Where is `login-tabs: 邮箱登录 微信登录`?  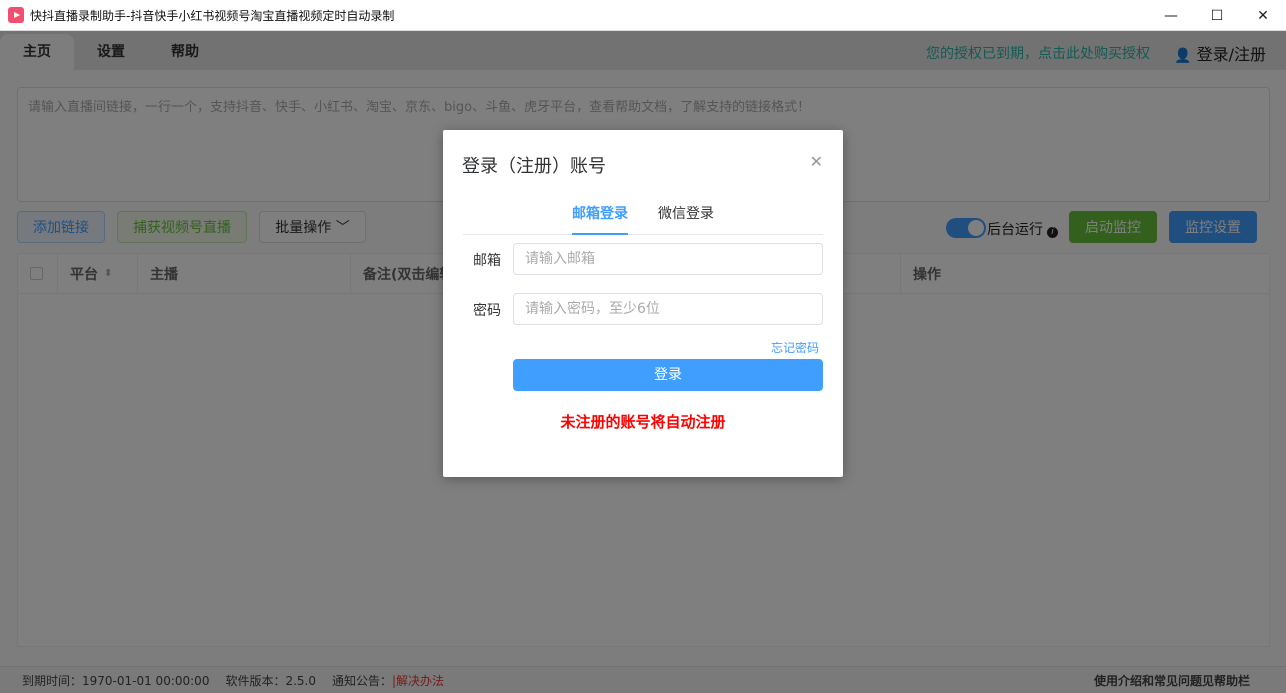
login-tabs: 邮箱登录 微信登录 is located at coordinates (643, 218).